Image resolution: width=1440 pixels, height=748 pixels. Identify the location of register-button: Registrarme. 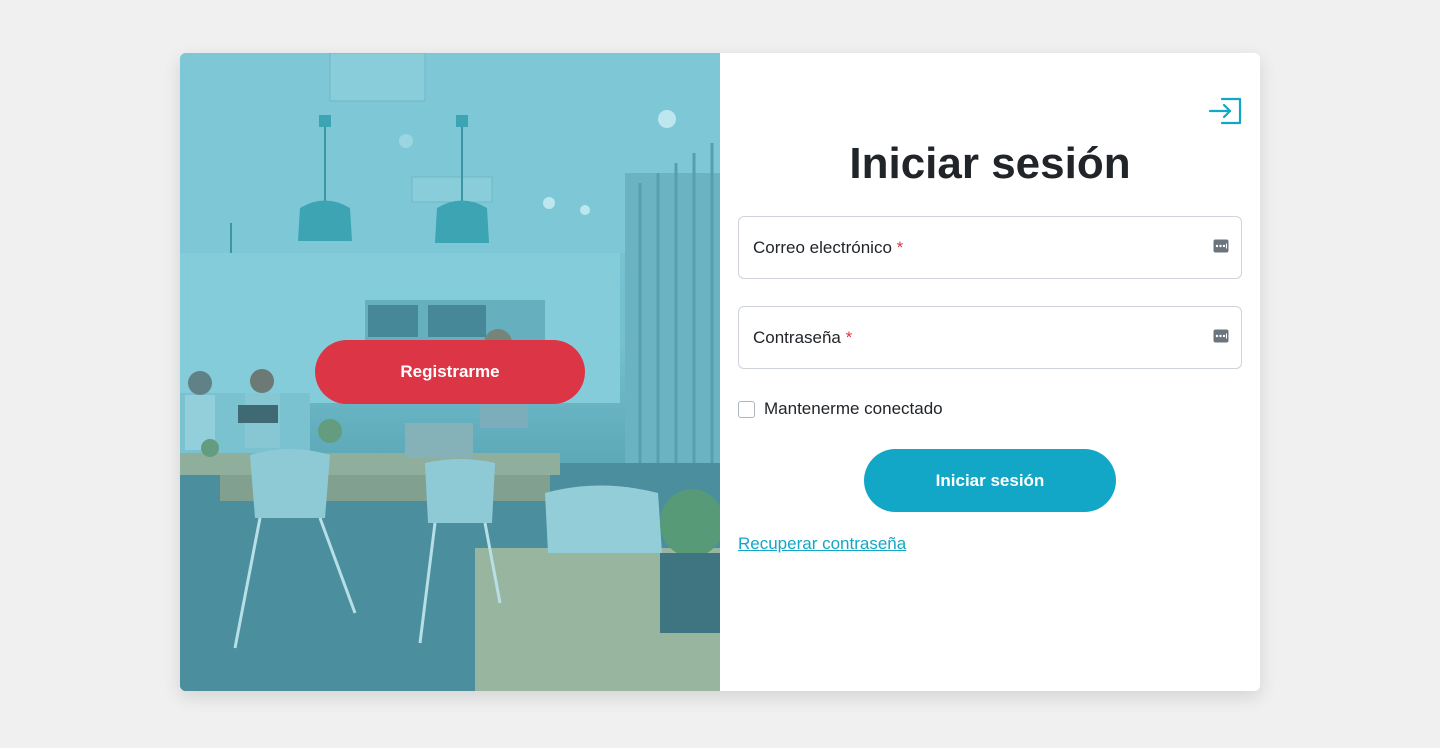
(450, 372).